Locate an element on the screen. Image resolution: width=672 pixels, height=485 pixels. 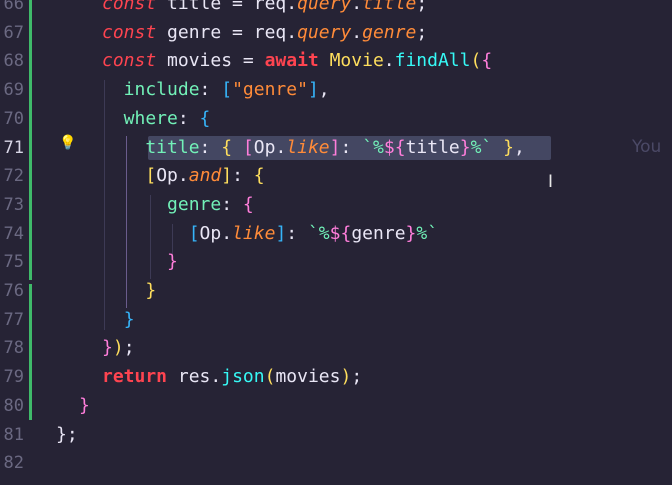
code-line: 71 title: { [Op.like]: `%${title}%` }, is located at coordinates (336, 148).